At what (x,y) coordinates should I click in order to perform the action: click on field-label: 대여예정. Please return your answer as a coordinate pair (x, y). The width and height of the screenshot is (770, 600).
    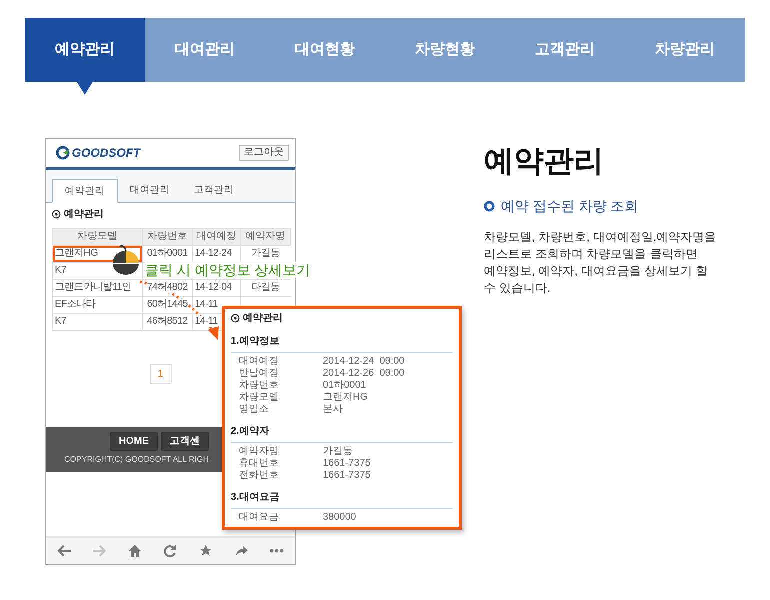
    Looking at the image, I should click on (259, 362).